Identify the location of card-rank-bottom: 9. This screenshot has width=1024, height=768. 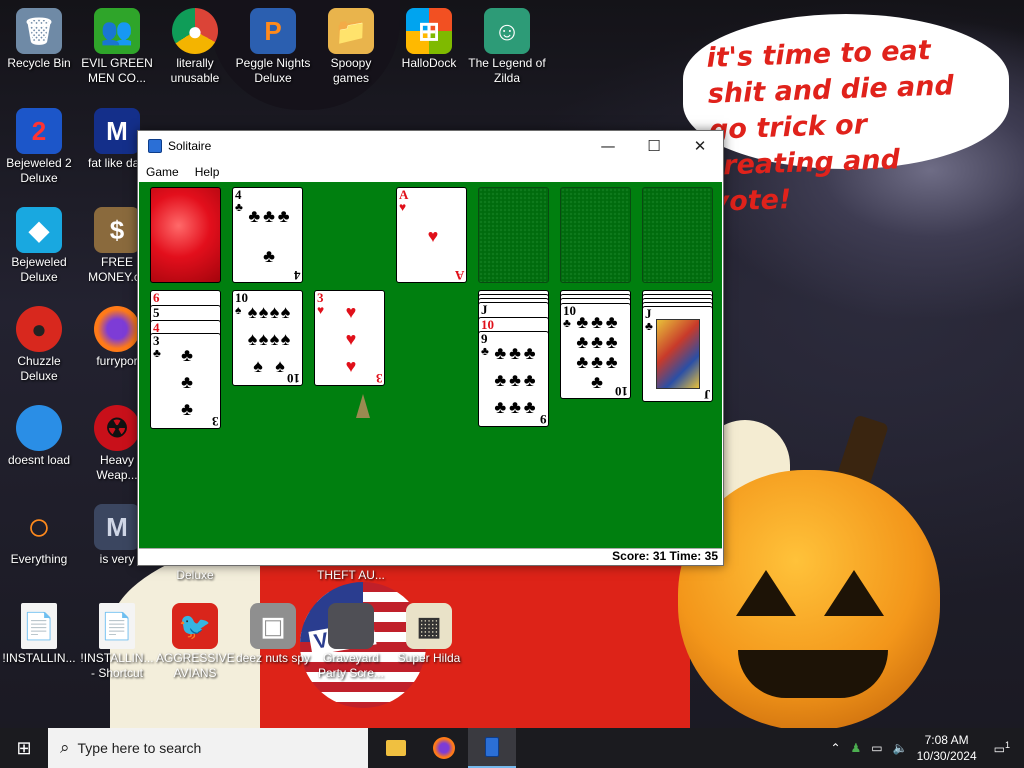
(543, 419).